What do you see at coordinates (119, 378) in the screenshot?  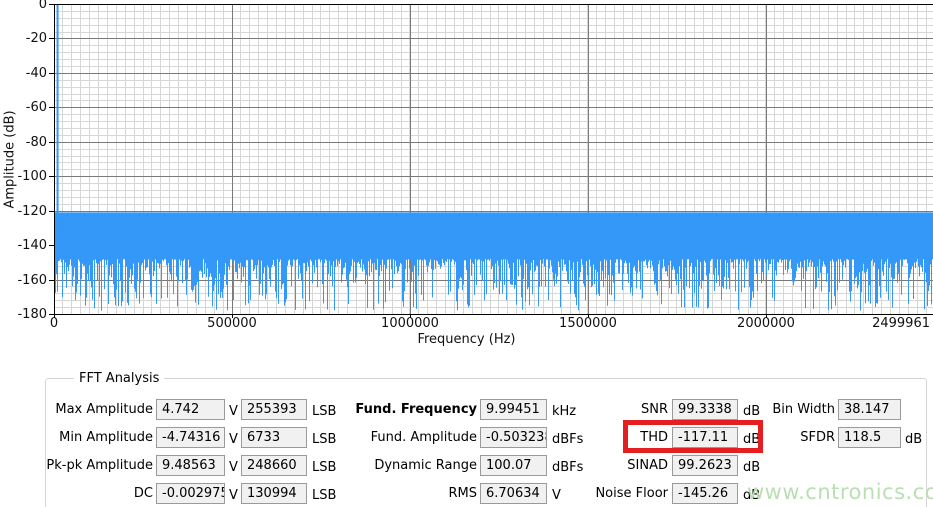 I see `groupbox-title: FFT Analysis` at bounding box center [119, 378].